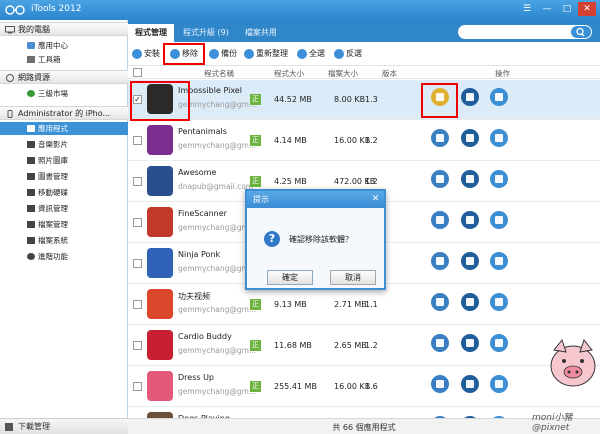 This screenshot has width=600, height=434. I want to click on app-center-icon, so click(31, 45).